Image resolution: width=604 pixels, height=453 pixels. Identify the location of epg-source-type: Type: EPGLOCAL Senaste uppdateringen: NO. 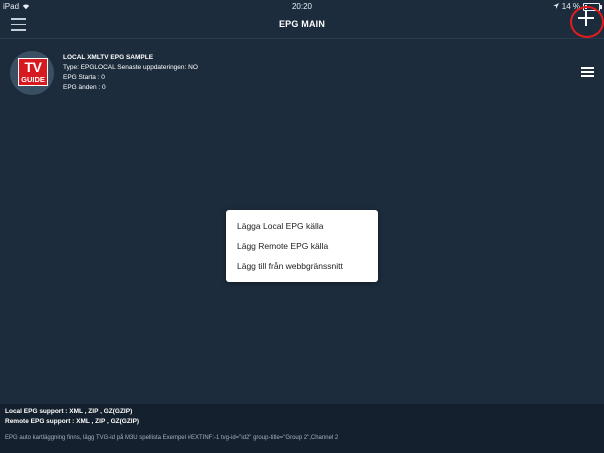
(130, 67).